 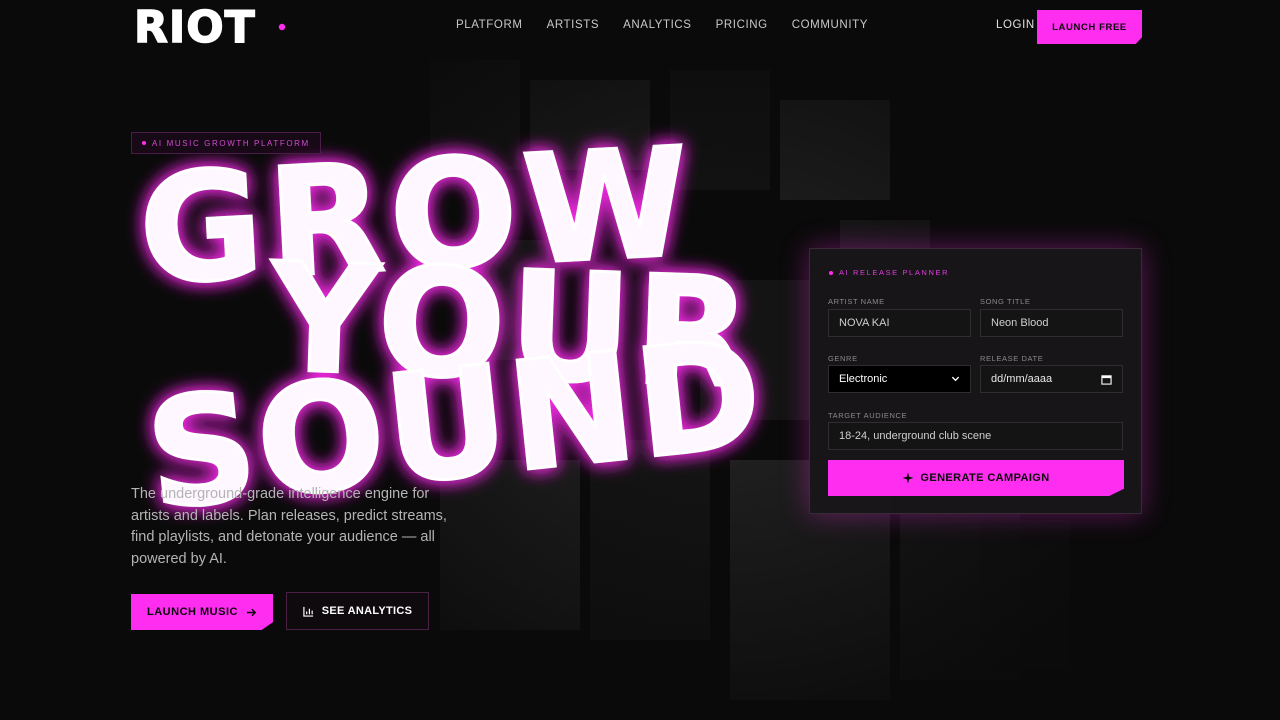 I want to click on release-date-input: dd/mm/aaaa, so click(x=1051, y=379).